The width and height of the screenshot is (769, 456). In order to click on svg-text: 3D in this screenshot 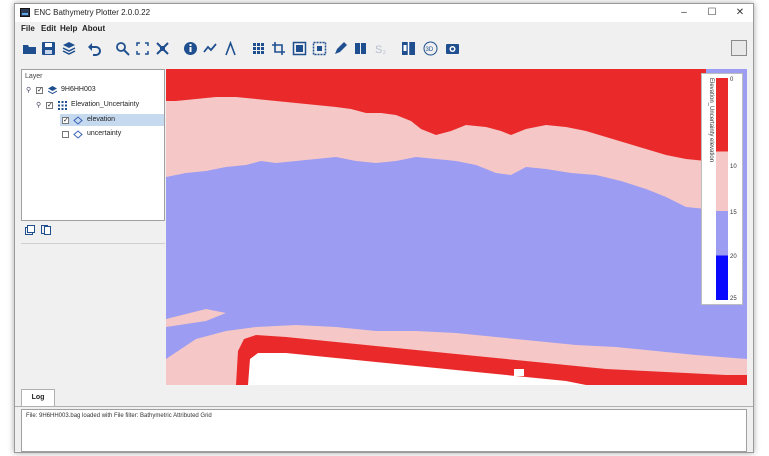, I will do `click(430, 50)`.